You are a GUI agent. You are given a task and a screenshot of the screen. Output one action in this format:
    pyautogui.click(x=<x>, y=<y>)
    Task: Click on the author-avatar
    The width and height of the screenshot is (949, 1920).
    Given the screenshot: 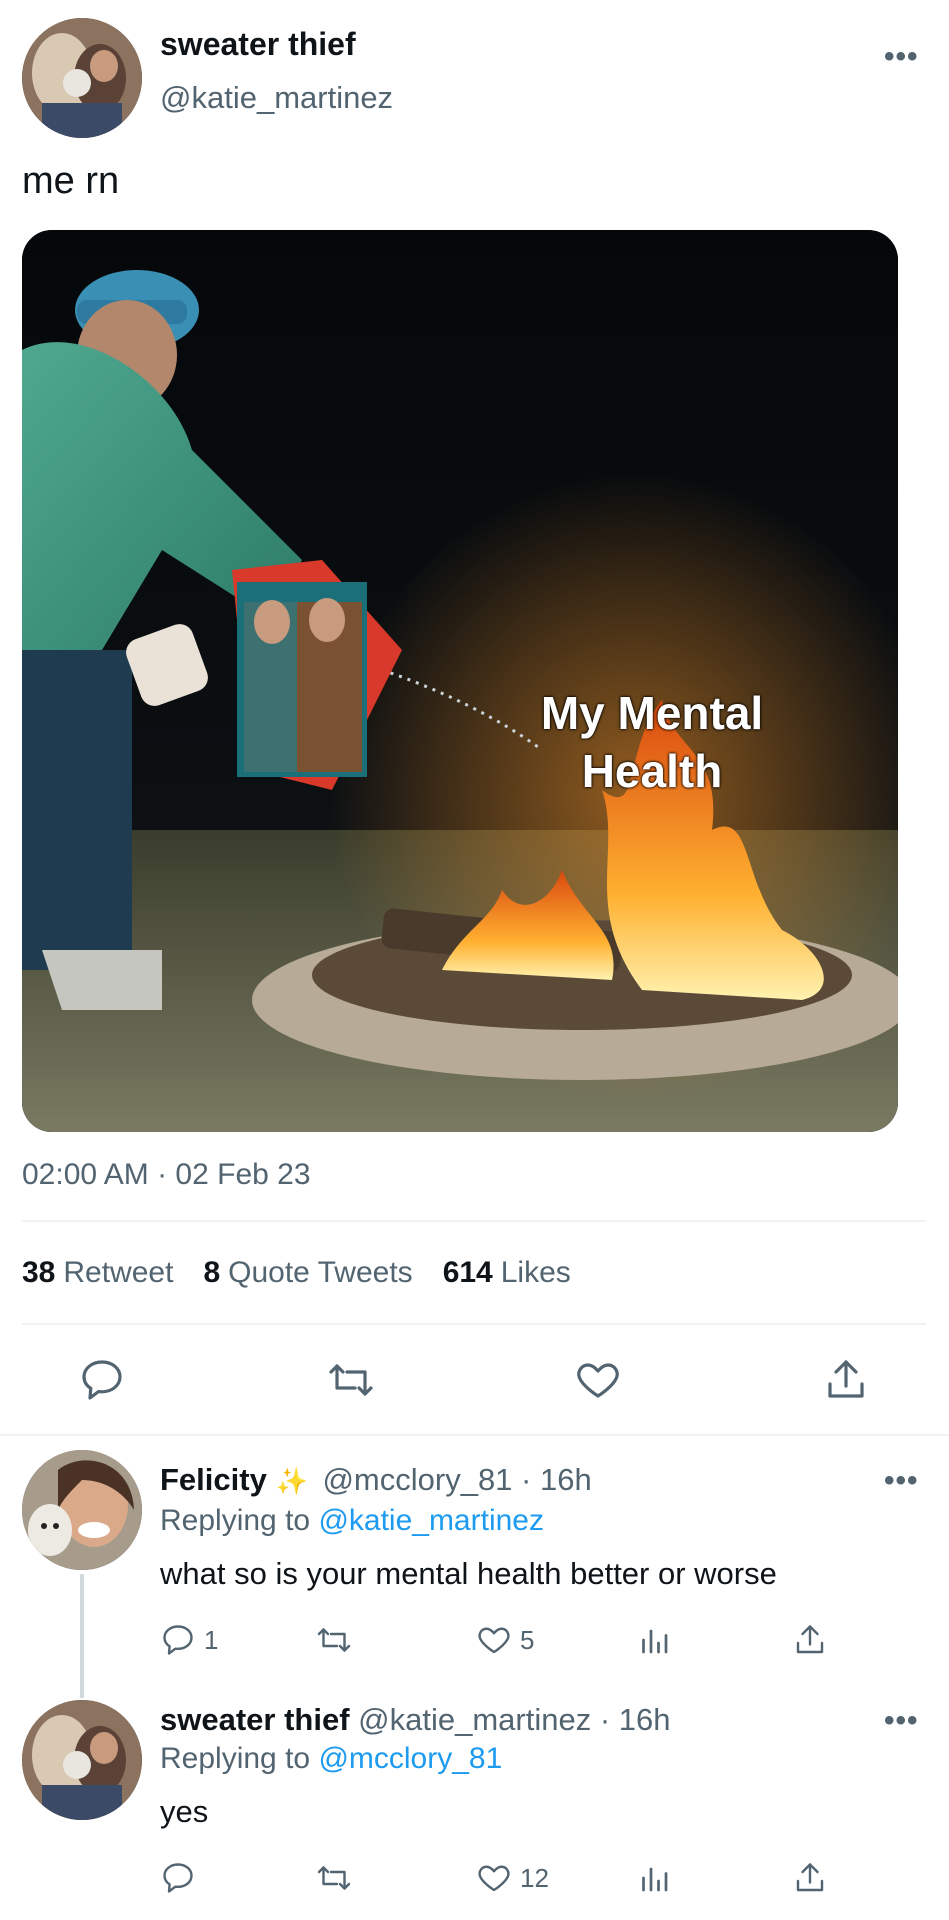 What is the action you would take?
    pyautogui.click(x=82, y=78)
    